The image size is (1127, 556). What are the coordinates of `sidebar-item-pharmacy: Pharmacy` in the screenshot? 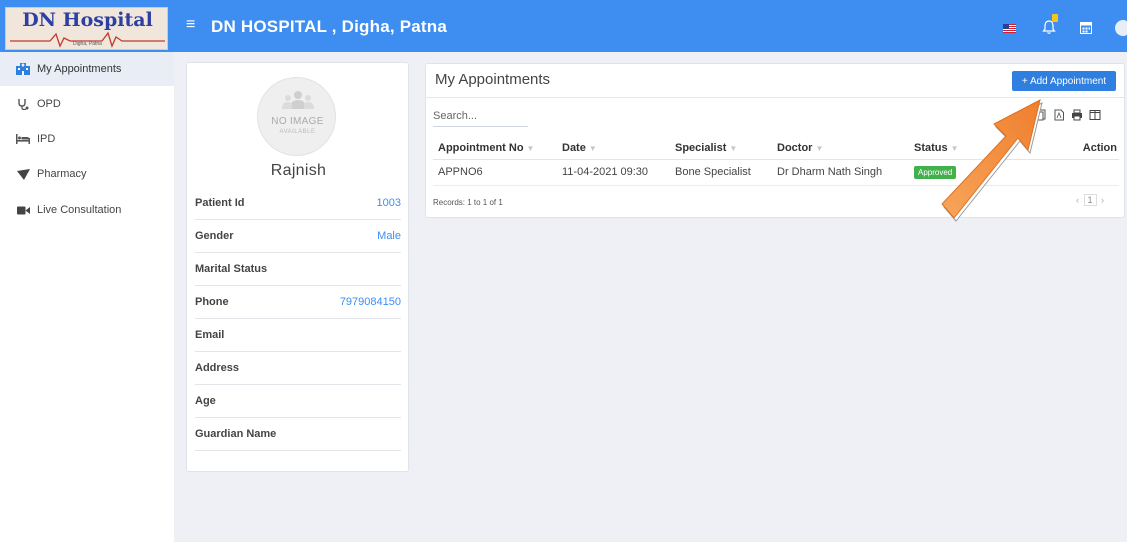 It's located at (87, 174).